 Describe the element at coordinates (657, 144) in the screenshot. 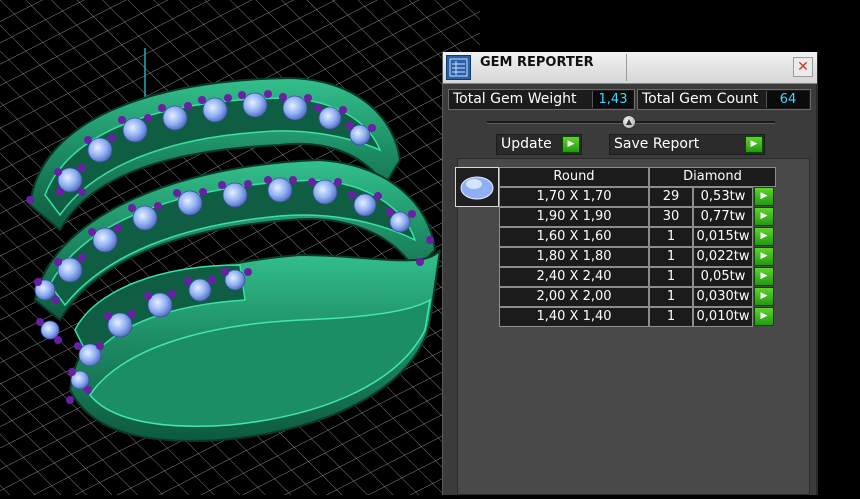

I see `save-report-label: Save Report` at that location.